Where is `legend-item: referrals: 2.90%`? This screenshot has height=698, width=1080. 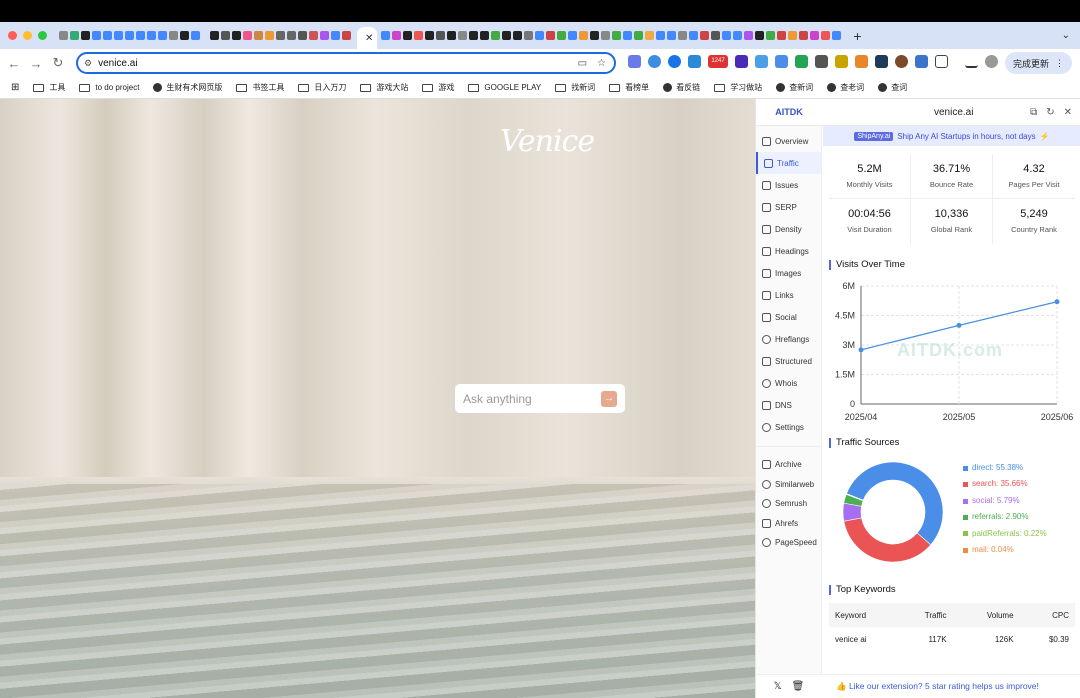
legend-item: referrals: 2.90% is located at coordinates (1005, 517).